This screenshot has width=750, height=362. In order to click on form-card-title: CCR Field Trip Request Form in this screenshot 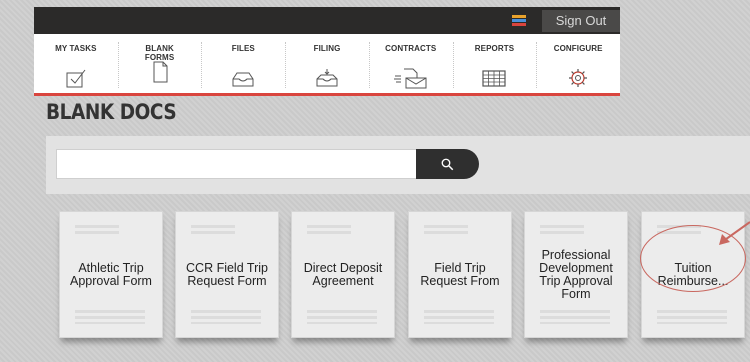, I will do `click(227, 274)`.